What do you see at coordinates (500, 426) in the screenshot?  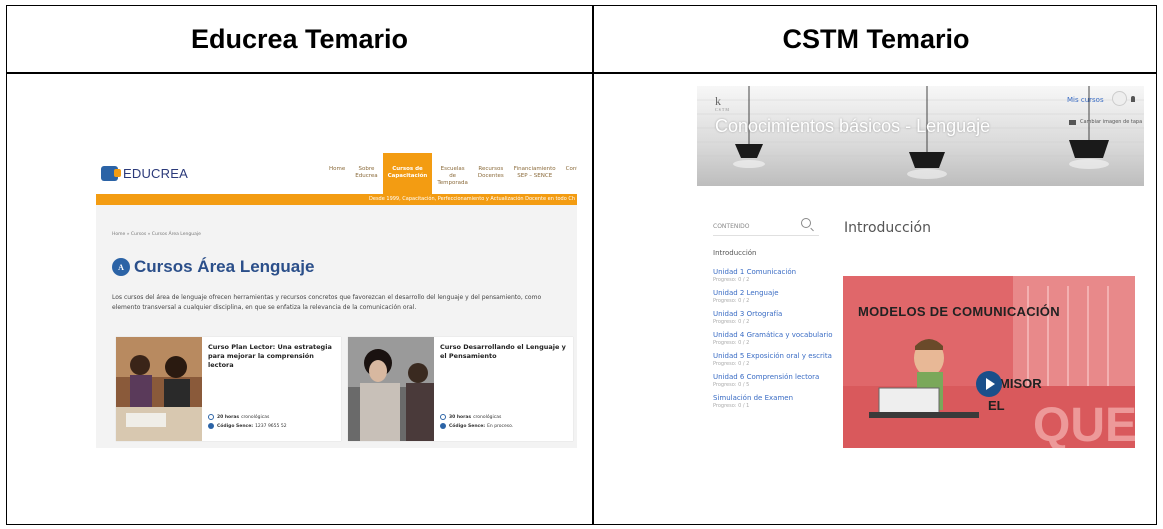 I see `code-value: En proceso.` at bounding box center [500, 426].